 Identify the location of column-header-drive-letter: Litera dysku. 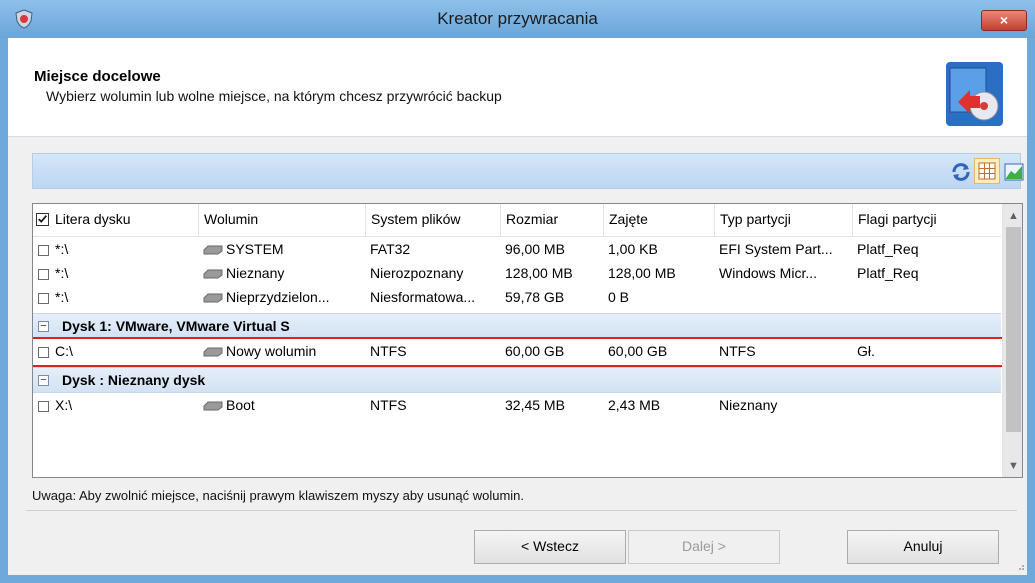
(116, 220).